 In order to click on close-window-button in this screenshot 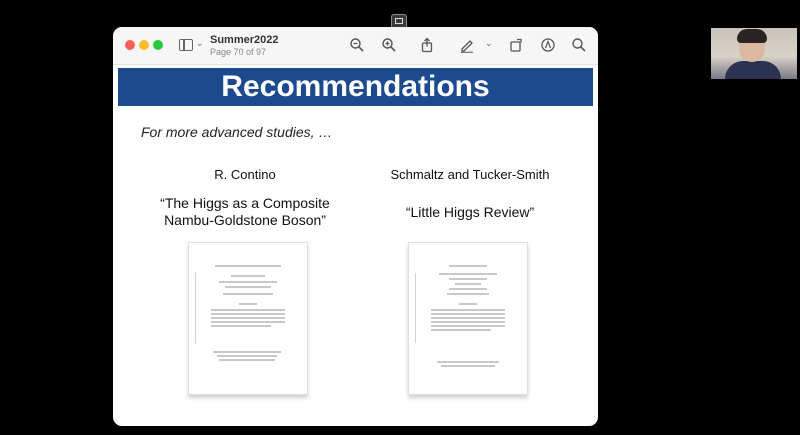, I will do `click(130, 45)`.